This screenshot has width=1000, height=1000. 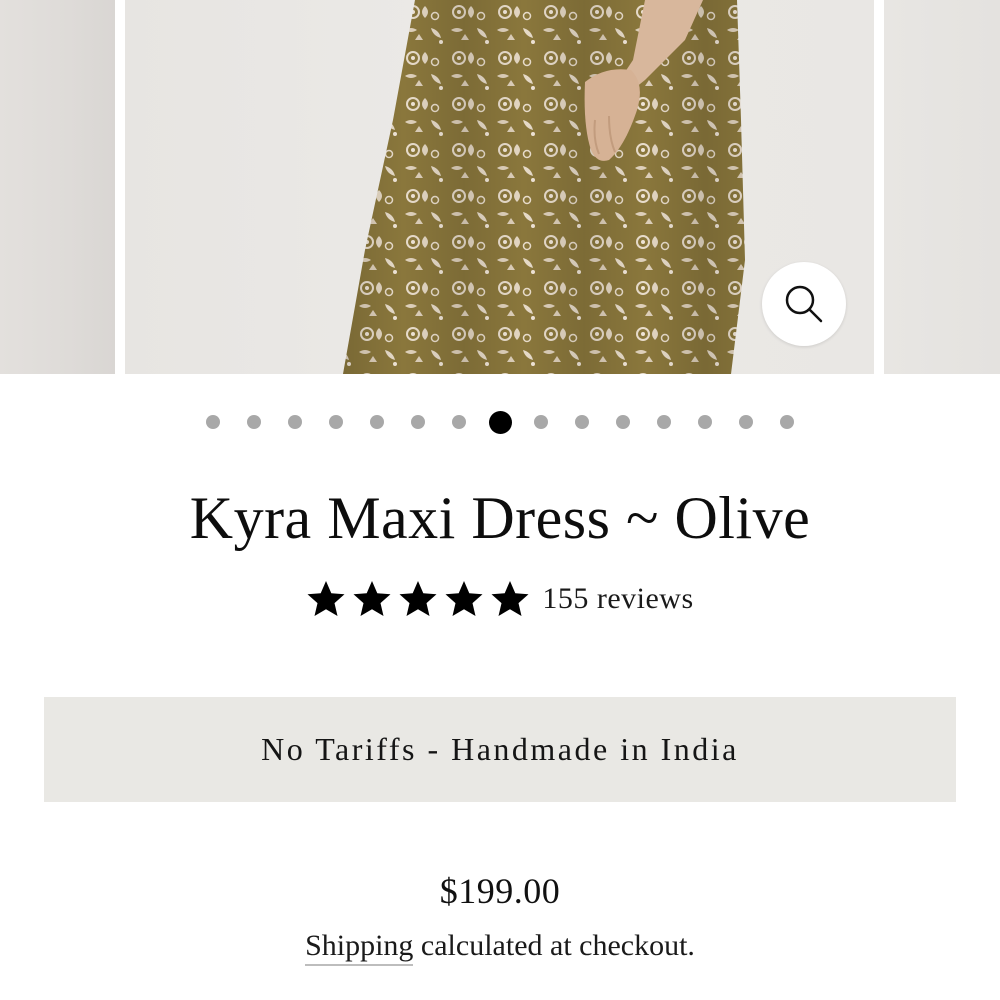 I want to click on info-banner: No Tariffs - Handmade in India, so click(x=500, y=749).